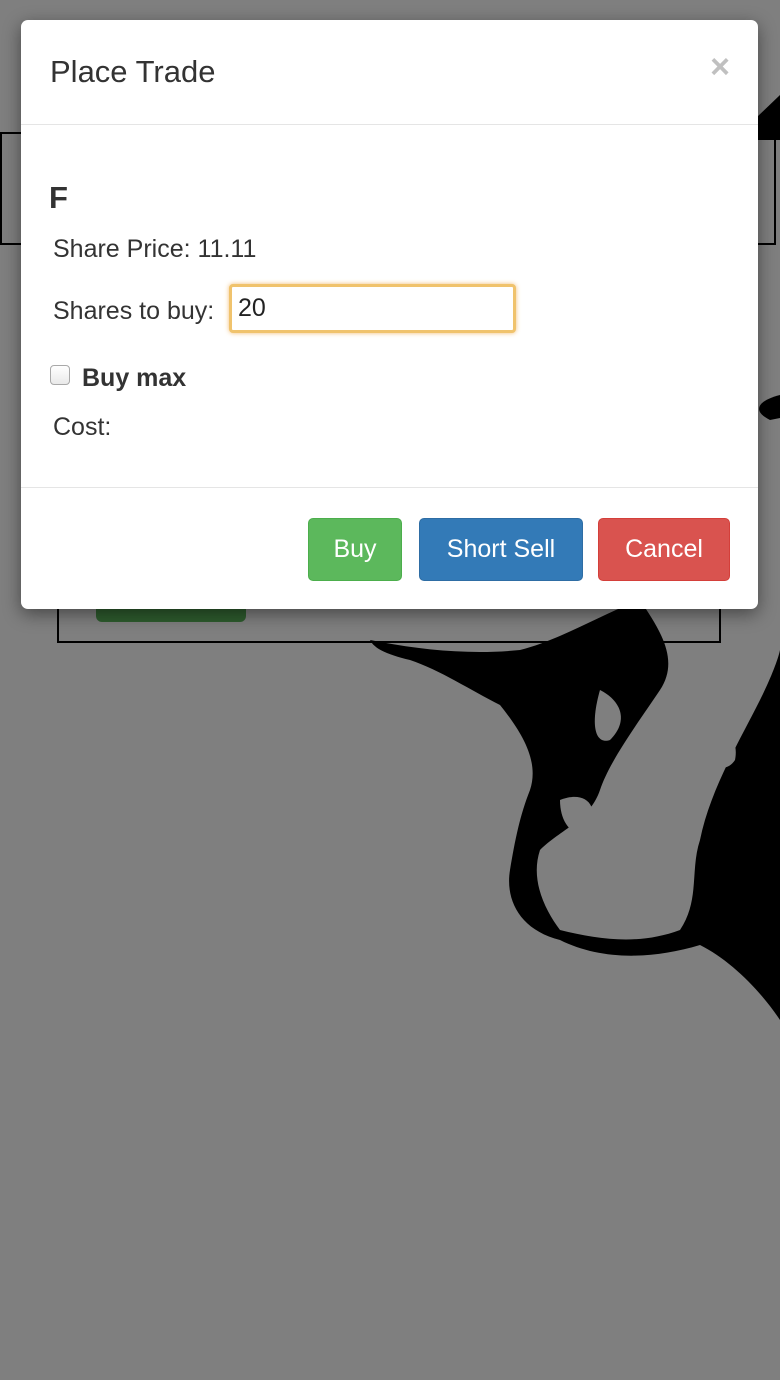 The height and width of the screenshot is (1380, 780). I want to click on close-icon: ×, so click(720, 67).